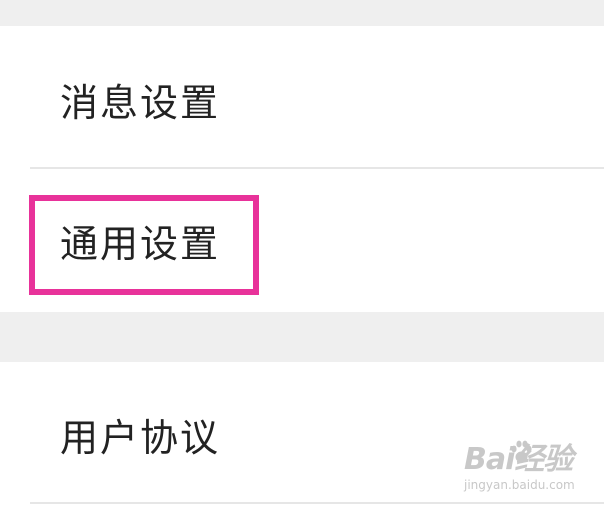 The image size is (604, 508). Describe the element at coordinates (140, 438) in the screenshot. I see `settings-item-user-agreement-label: 用户协议` at that location.